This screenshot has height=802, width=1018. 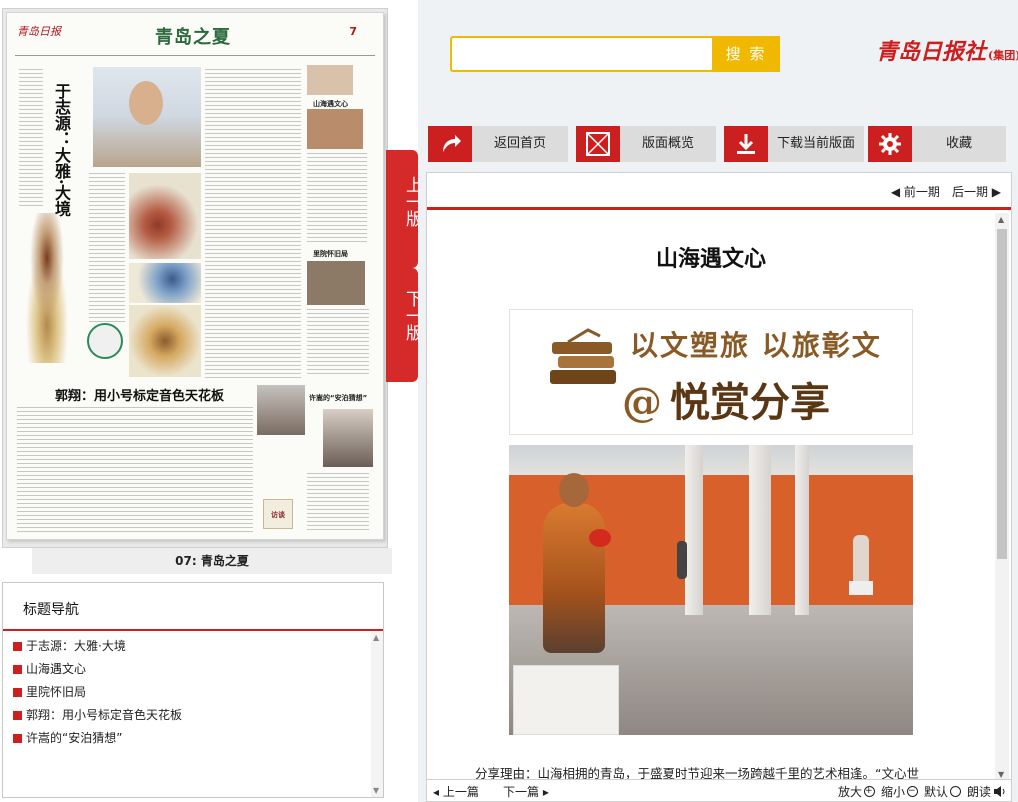 I want to click on banner-title-text: 悦赏分享, so click(x=750, y=402).